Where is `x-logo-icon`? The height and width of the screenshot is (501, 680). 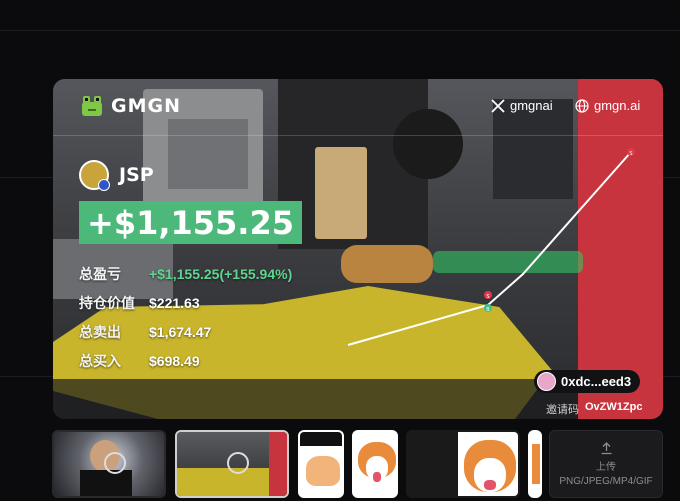 x-logo-icon is located at coordinates (498, 105).